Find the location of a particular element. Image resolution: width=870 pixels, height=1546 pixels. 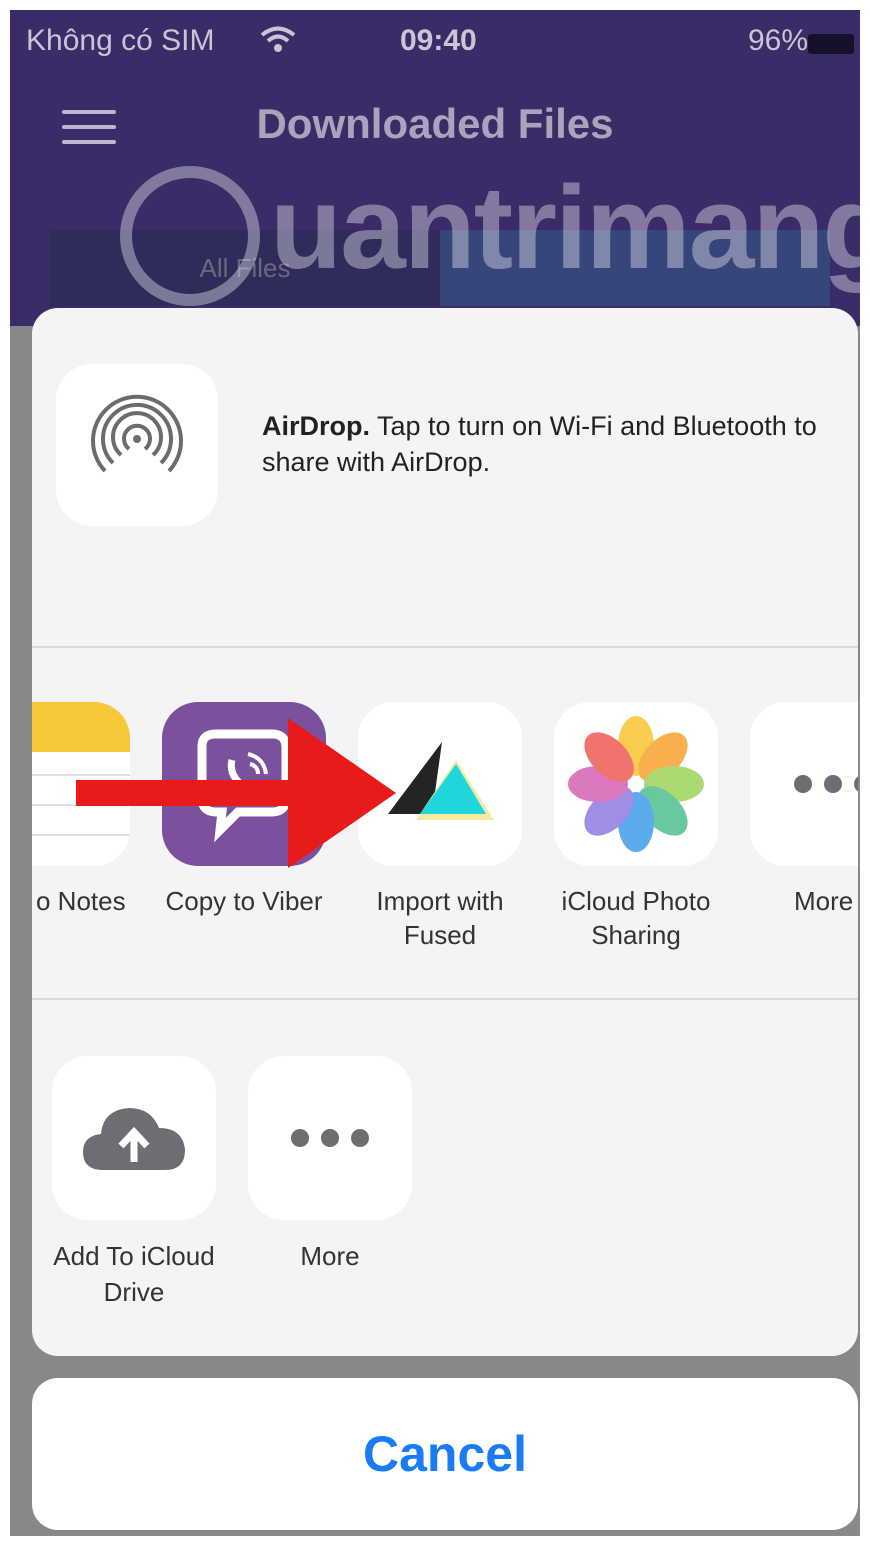

watermark-text: uantrimang is located at coordinates (565, 228).